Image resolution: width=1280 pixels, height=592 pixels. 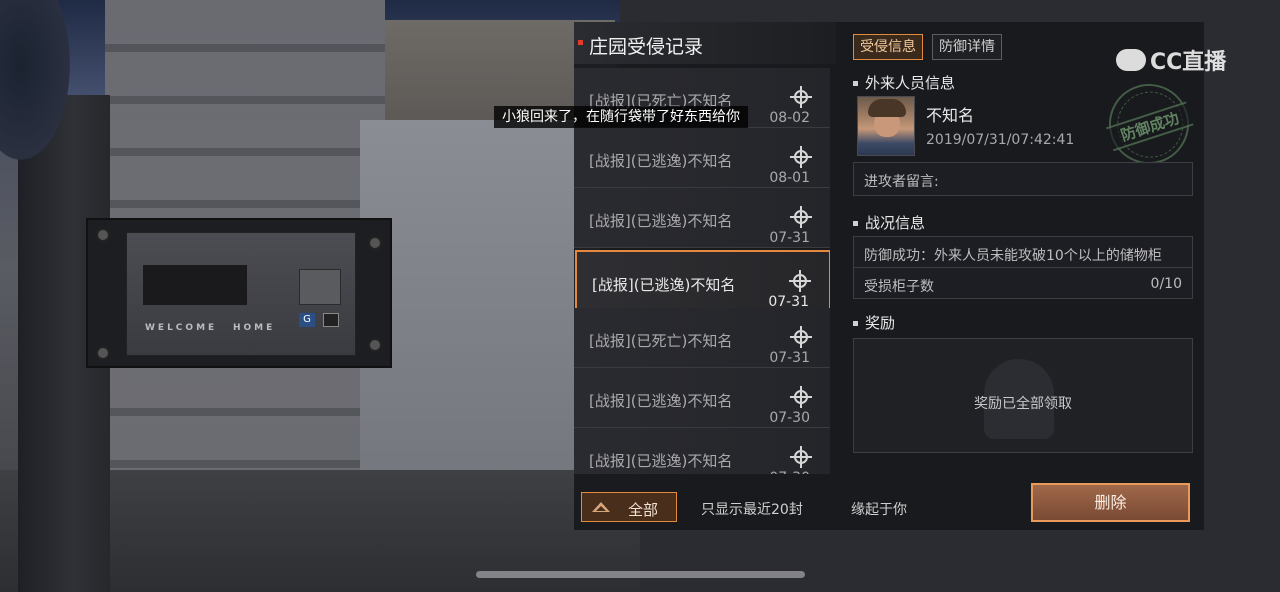 What do you see at coordinates (1023, 179) in the screenshot?
I see `attacker-message-box: 进攻者留言:` at bounding box center [1023, 179].